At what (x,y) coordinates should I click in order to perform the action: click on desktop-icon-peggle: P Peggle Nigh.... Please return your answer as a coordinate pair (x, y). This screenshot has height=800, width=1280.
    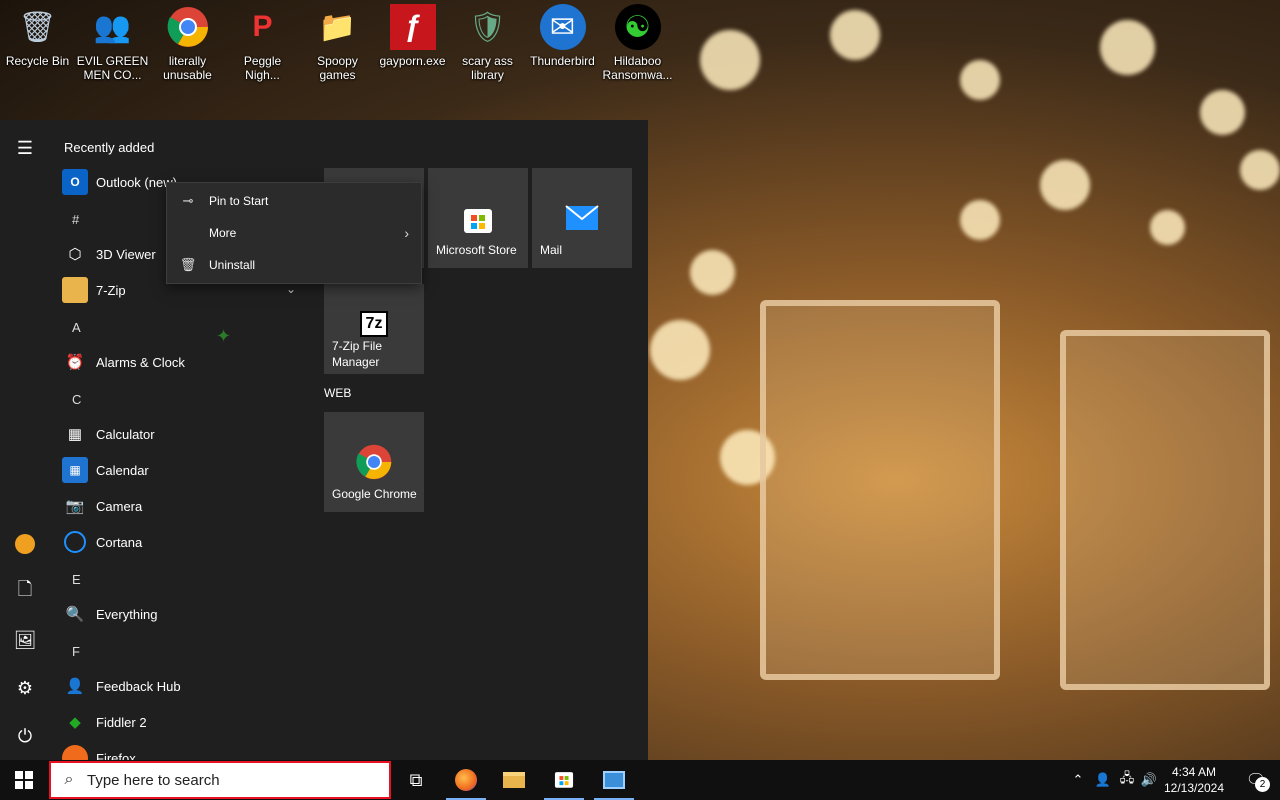
    Looking at the image, I should click on (262, 43).